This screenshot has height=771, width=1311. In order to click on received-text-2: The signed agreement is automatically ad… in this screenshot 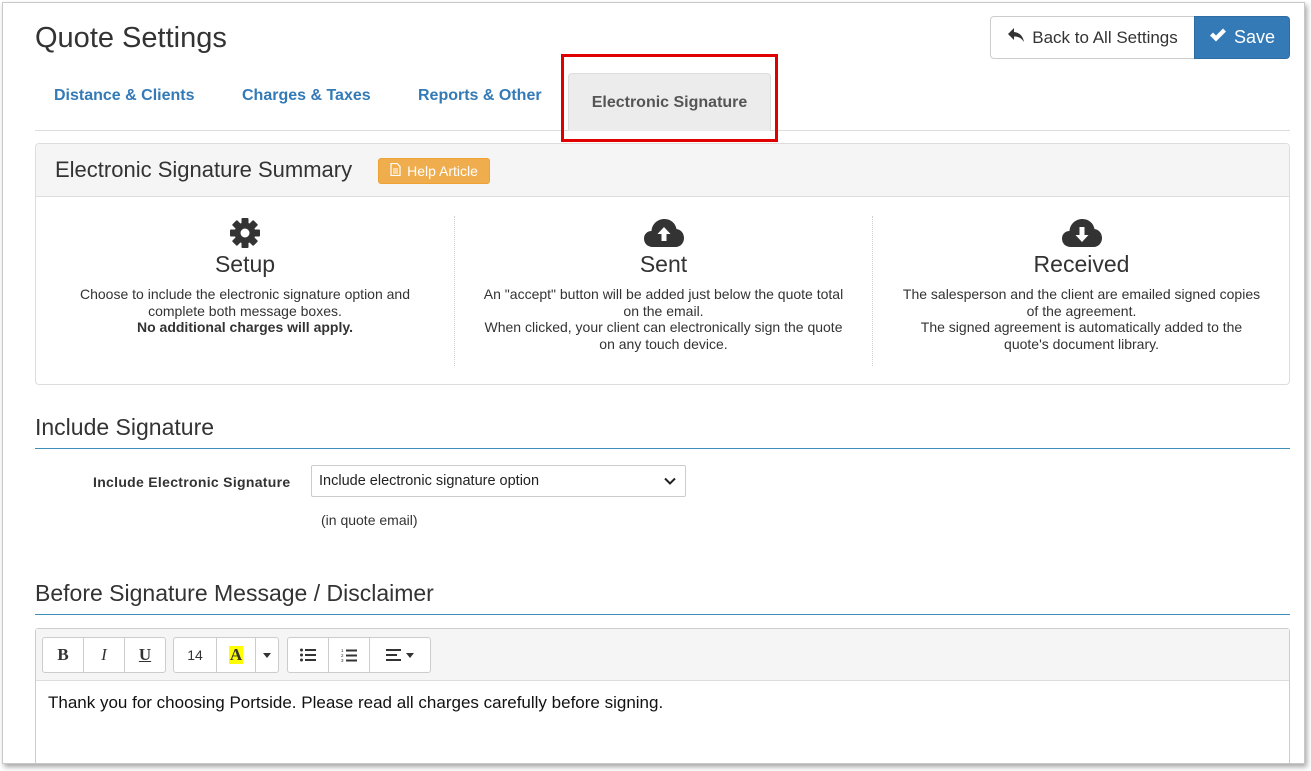, I will do `click(1081, 335)`.